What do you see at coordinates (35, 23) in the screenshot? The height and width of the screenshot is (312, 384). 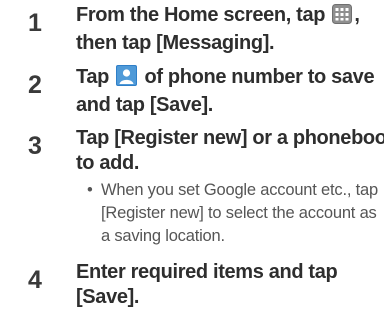 I see `step-number: 1` at bounding box center [35, 23].